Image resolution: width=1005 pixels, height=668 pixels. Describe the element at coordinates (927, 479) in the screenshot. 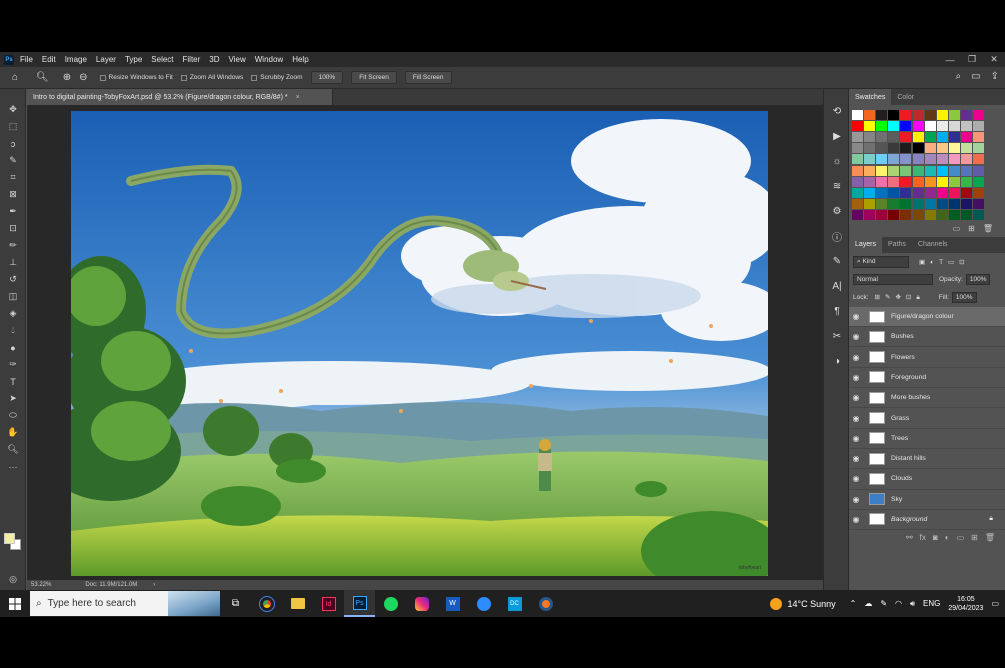

I see `layer-row: ◉ Clouds` at that location.